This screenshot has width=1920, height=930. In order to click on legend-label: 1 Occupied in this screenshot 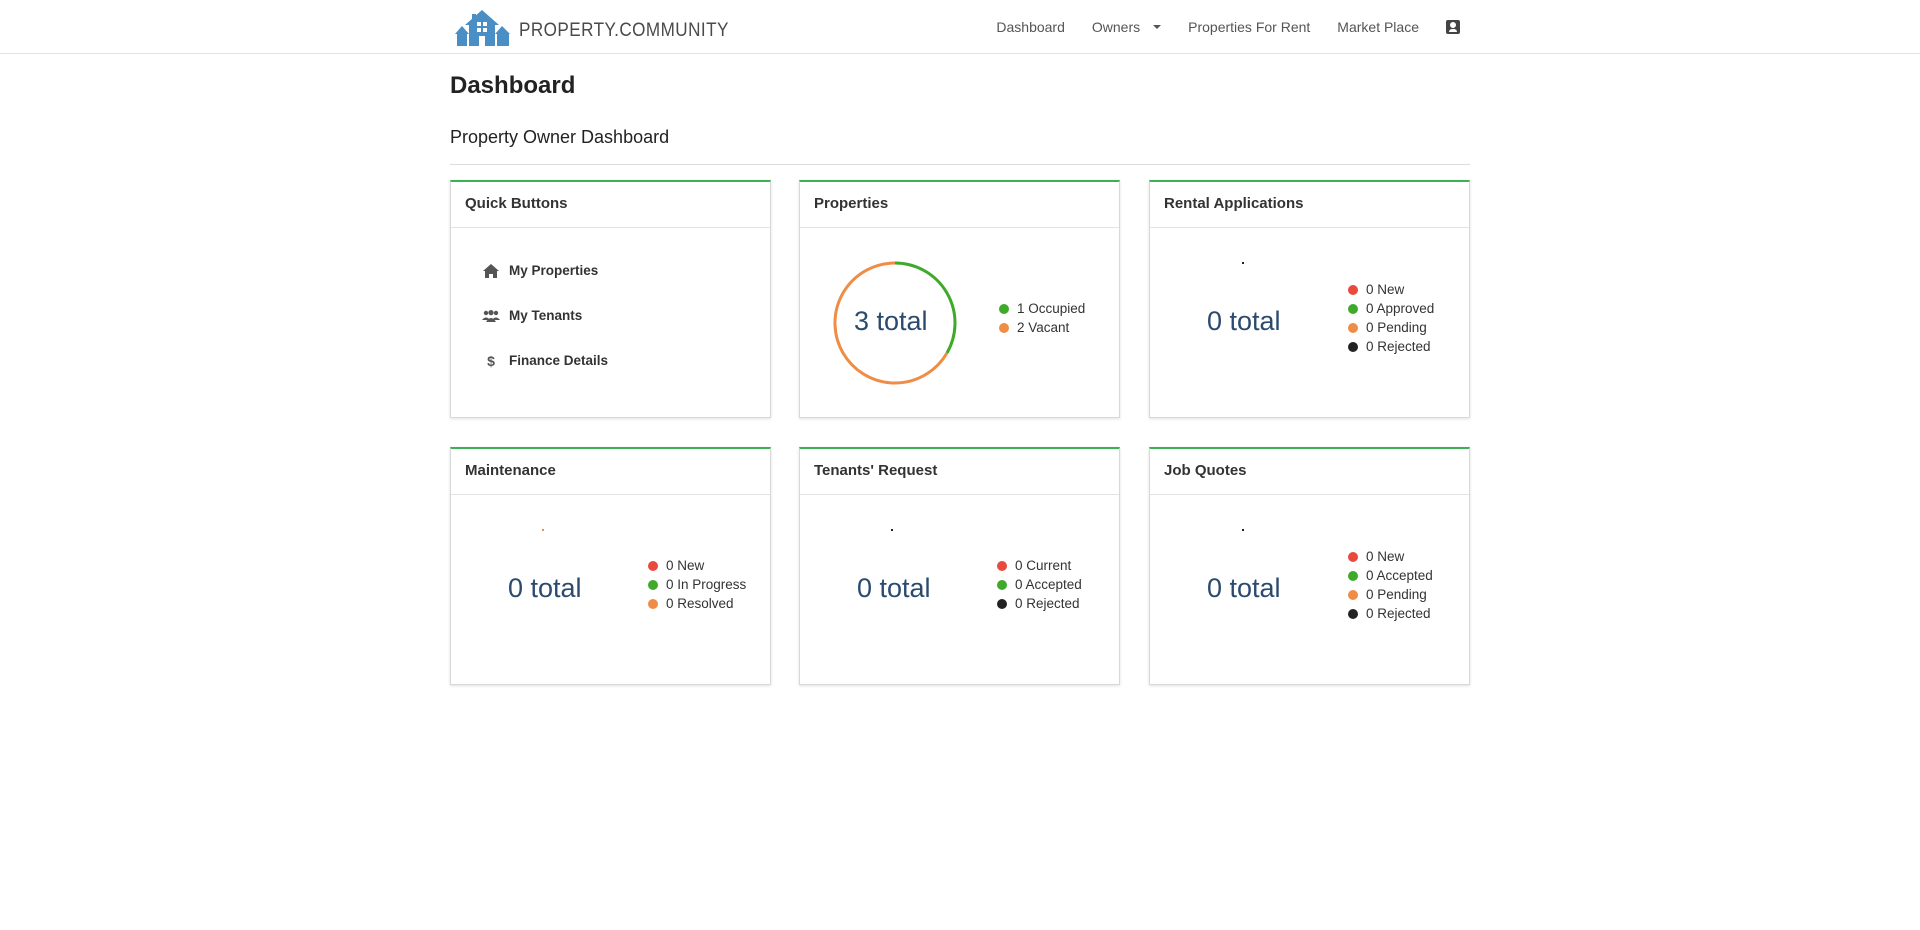, I will do `click(1051, 308)`.